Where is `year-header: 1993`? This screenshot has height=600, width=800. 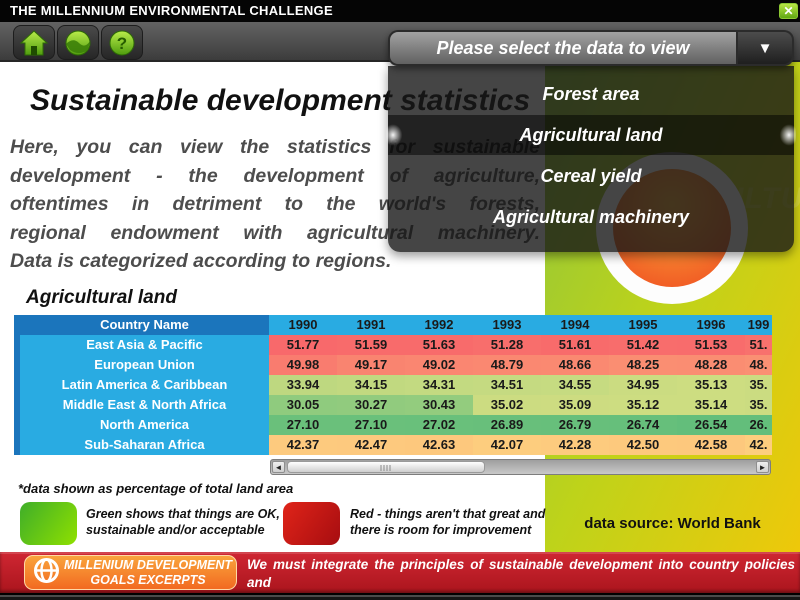 year-header: 1993 is located at coordinates (507, 325).